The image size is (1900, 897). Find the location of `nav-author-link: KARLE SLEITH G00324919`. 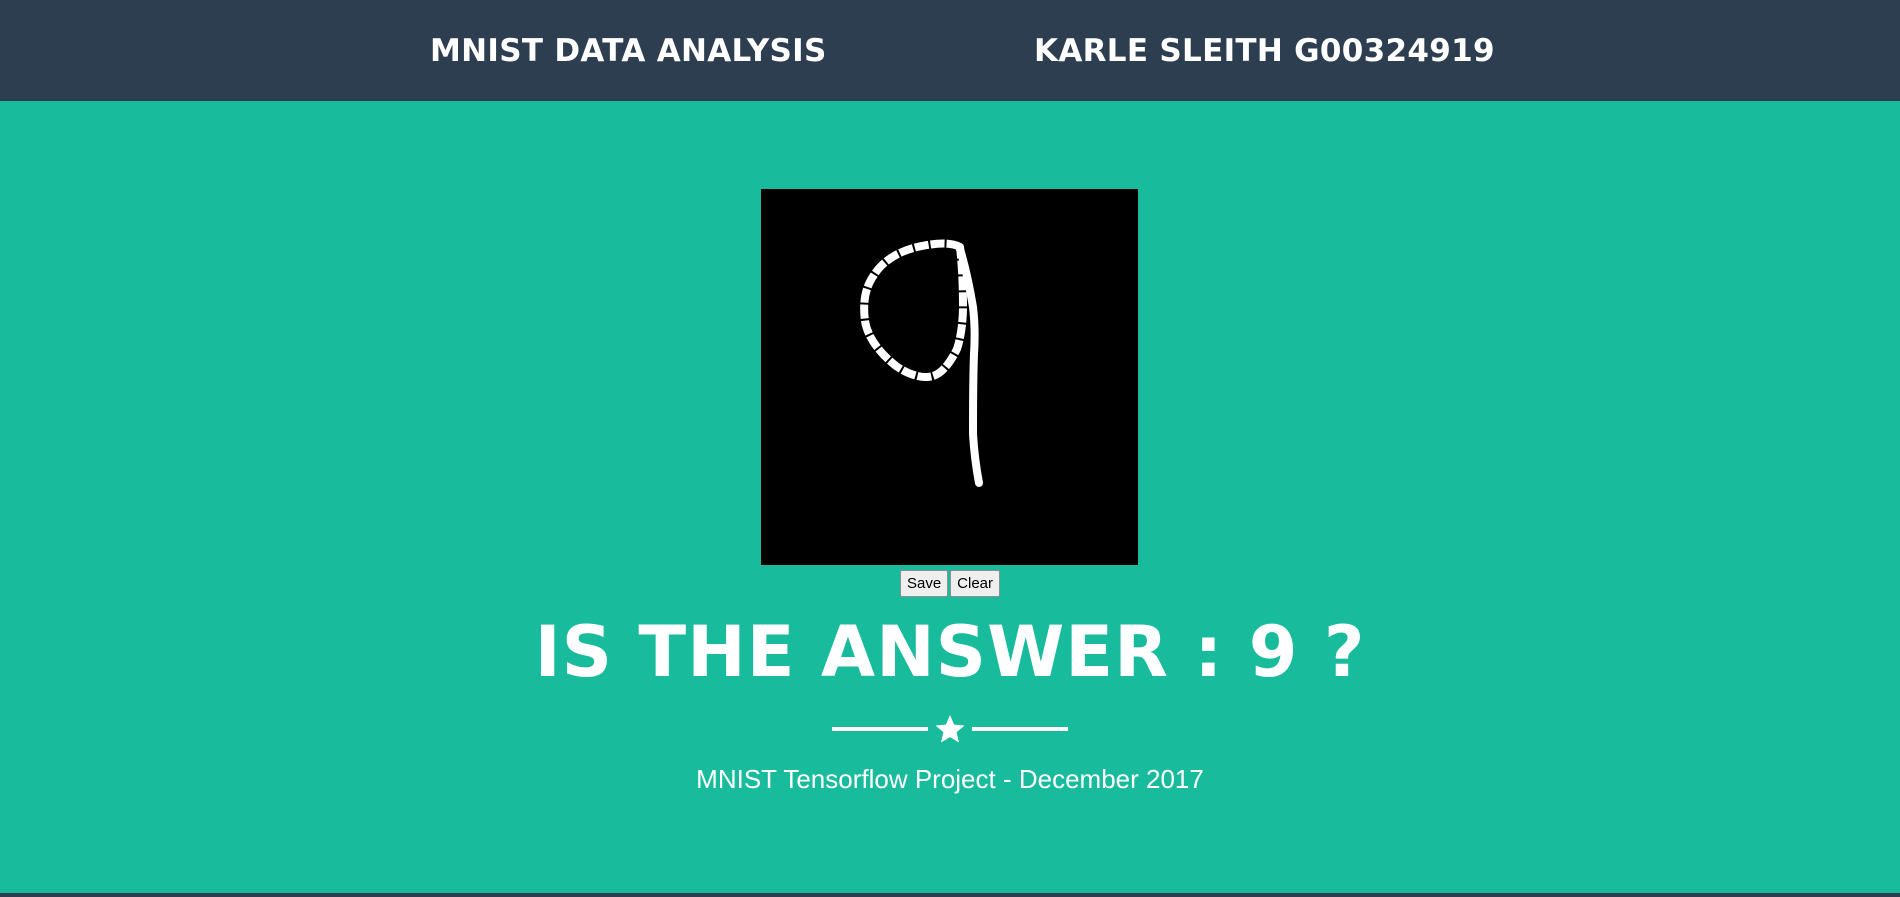

nav-author-link: KARLE SLEITH G00324919 is located at coordinates (1264, 51).